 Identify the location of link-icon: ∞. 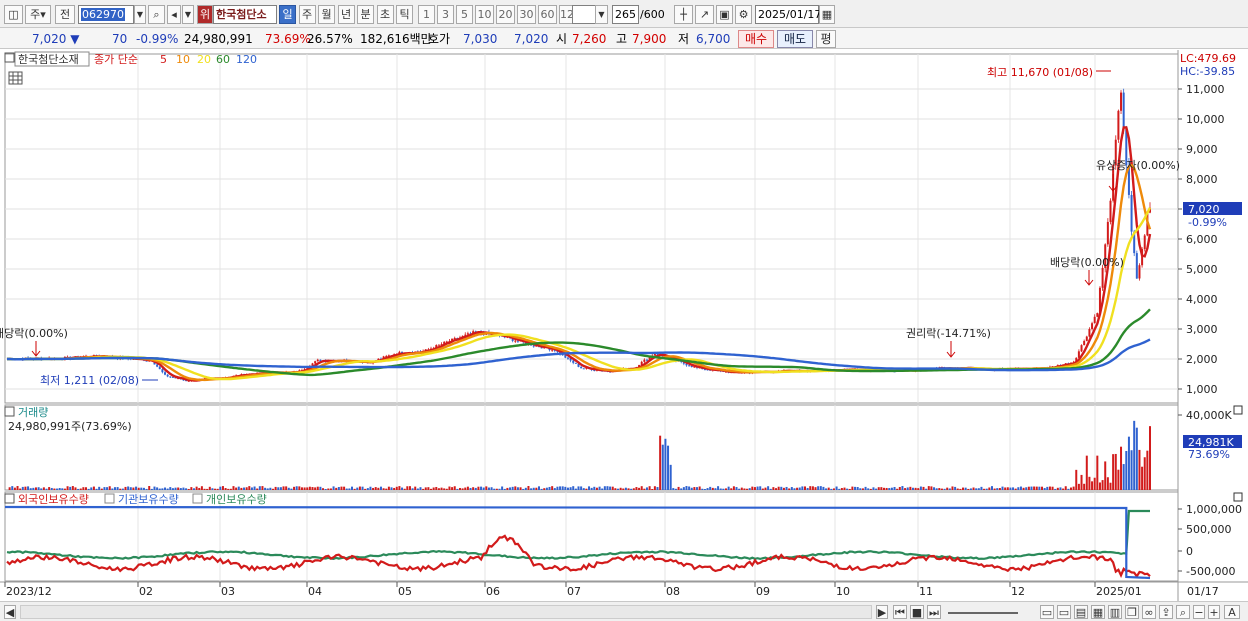
(1149, 612).